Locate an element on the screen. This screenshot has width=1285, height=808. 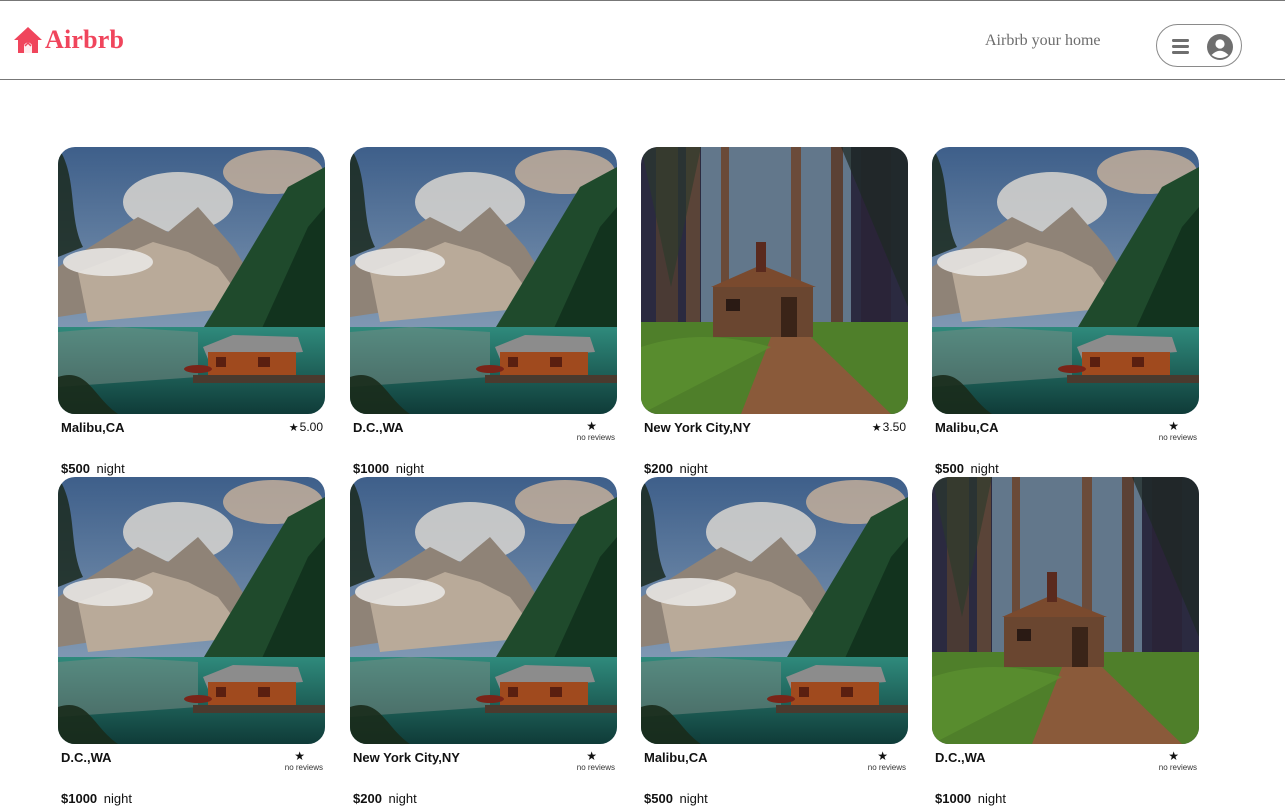
host-your-home-link: Airbrb your home is located at coordinates (1043, 41).